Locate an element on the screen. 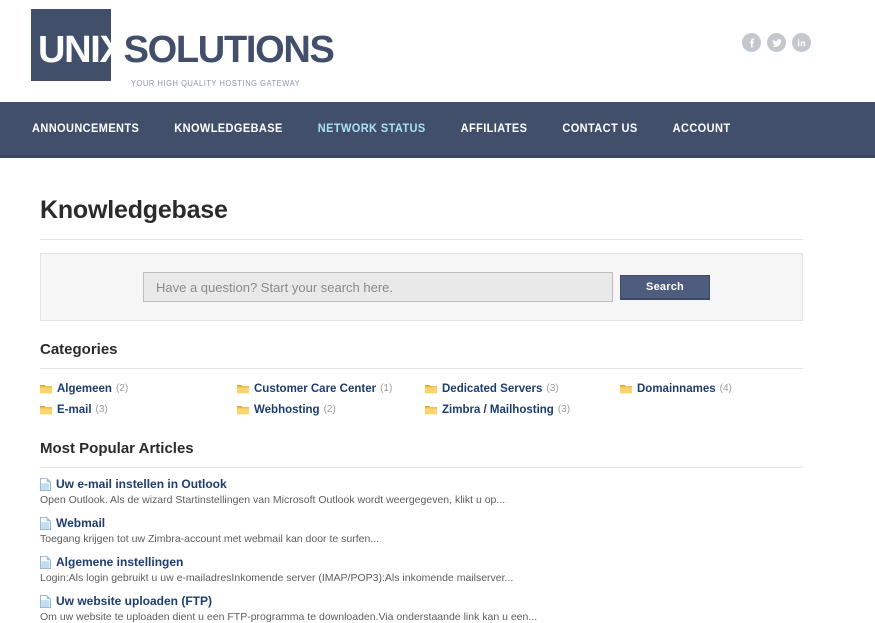 Image resolution: width=875 pixels, height=623 pixels. category-item-webhosting: Webhosting (2) is located at coordinates (331, 410).